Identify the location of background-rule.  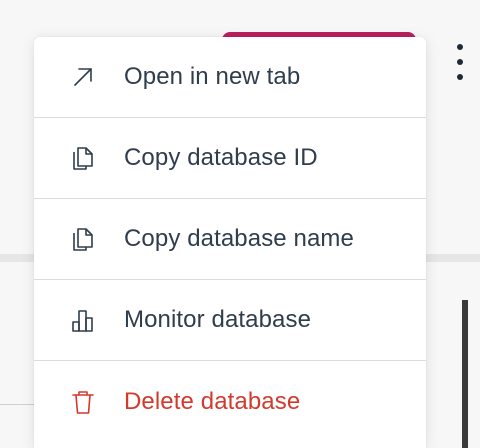
(17, 404).